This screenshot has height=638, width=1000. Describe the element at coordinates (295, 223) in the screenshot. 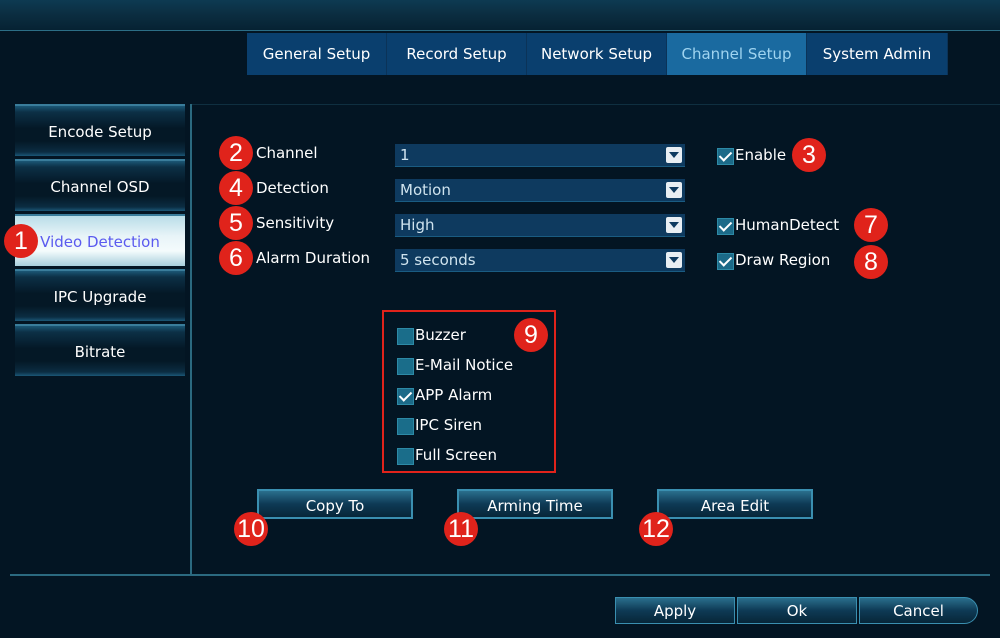

I see `sensitivity-label: Sensitivity` at that location.